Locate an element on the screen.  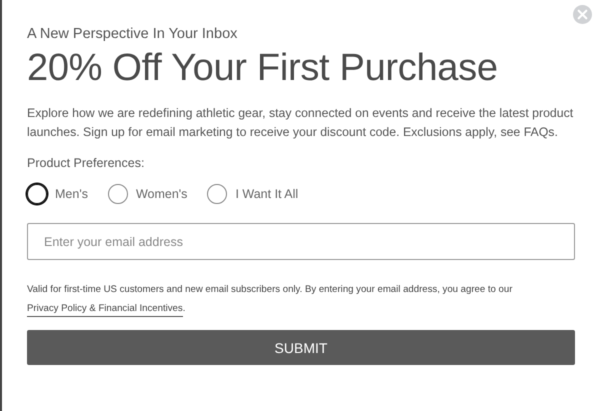
option-label: I Want It All is located at coordinates (266, 194).